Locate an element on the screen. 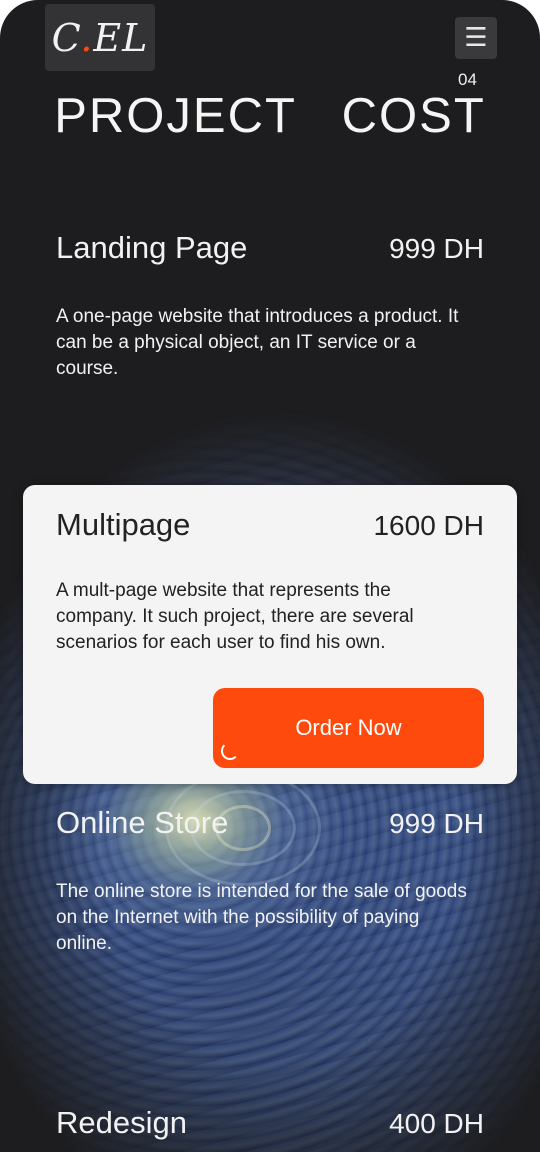 This screenshot has width=540, height=1152. logo-text-start: C is located at coordinates (66, 37).